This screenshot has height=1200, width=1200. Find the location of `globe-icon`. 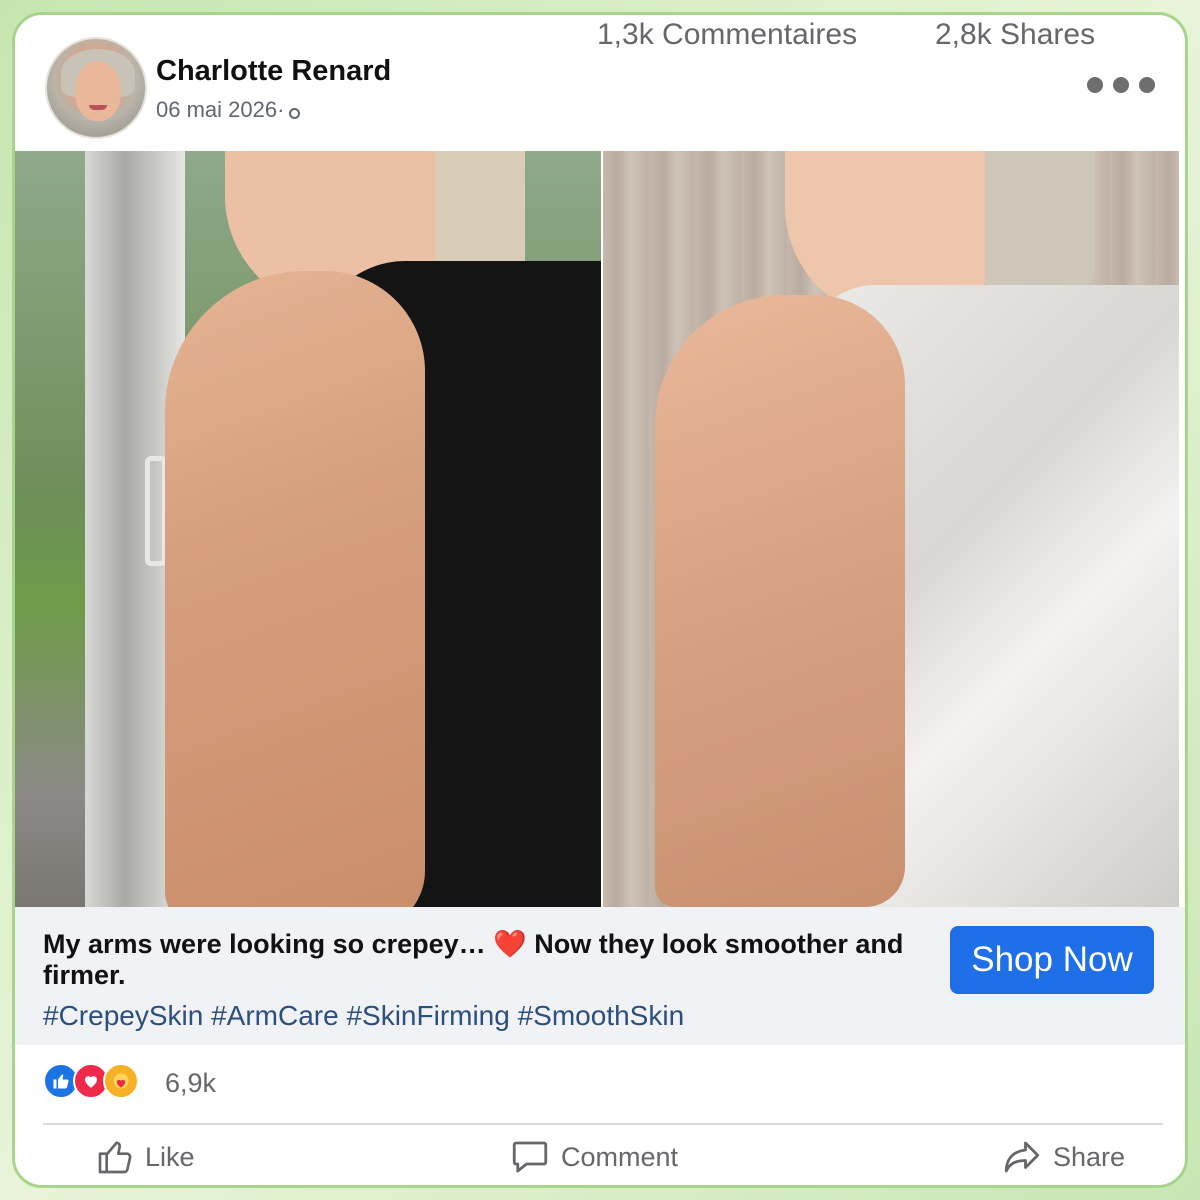

globe-icon is located at coordinates (295, 113).